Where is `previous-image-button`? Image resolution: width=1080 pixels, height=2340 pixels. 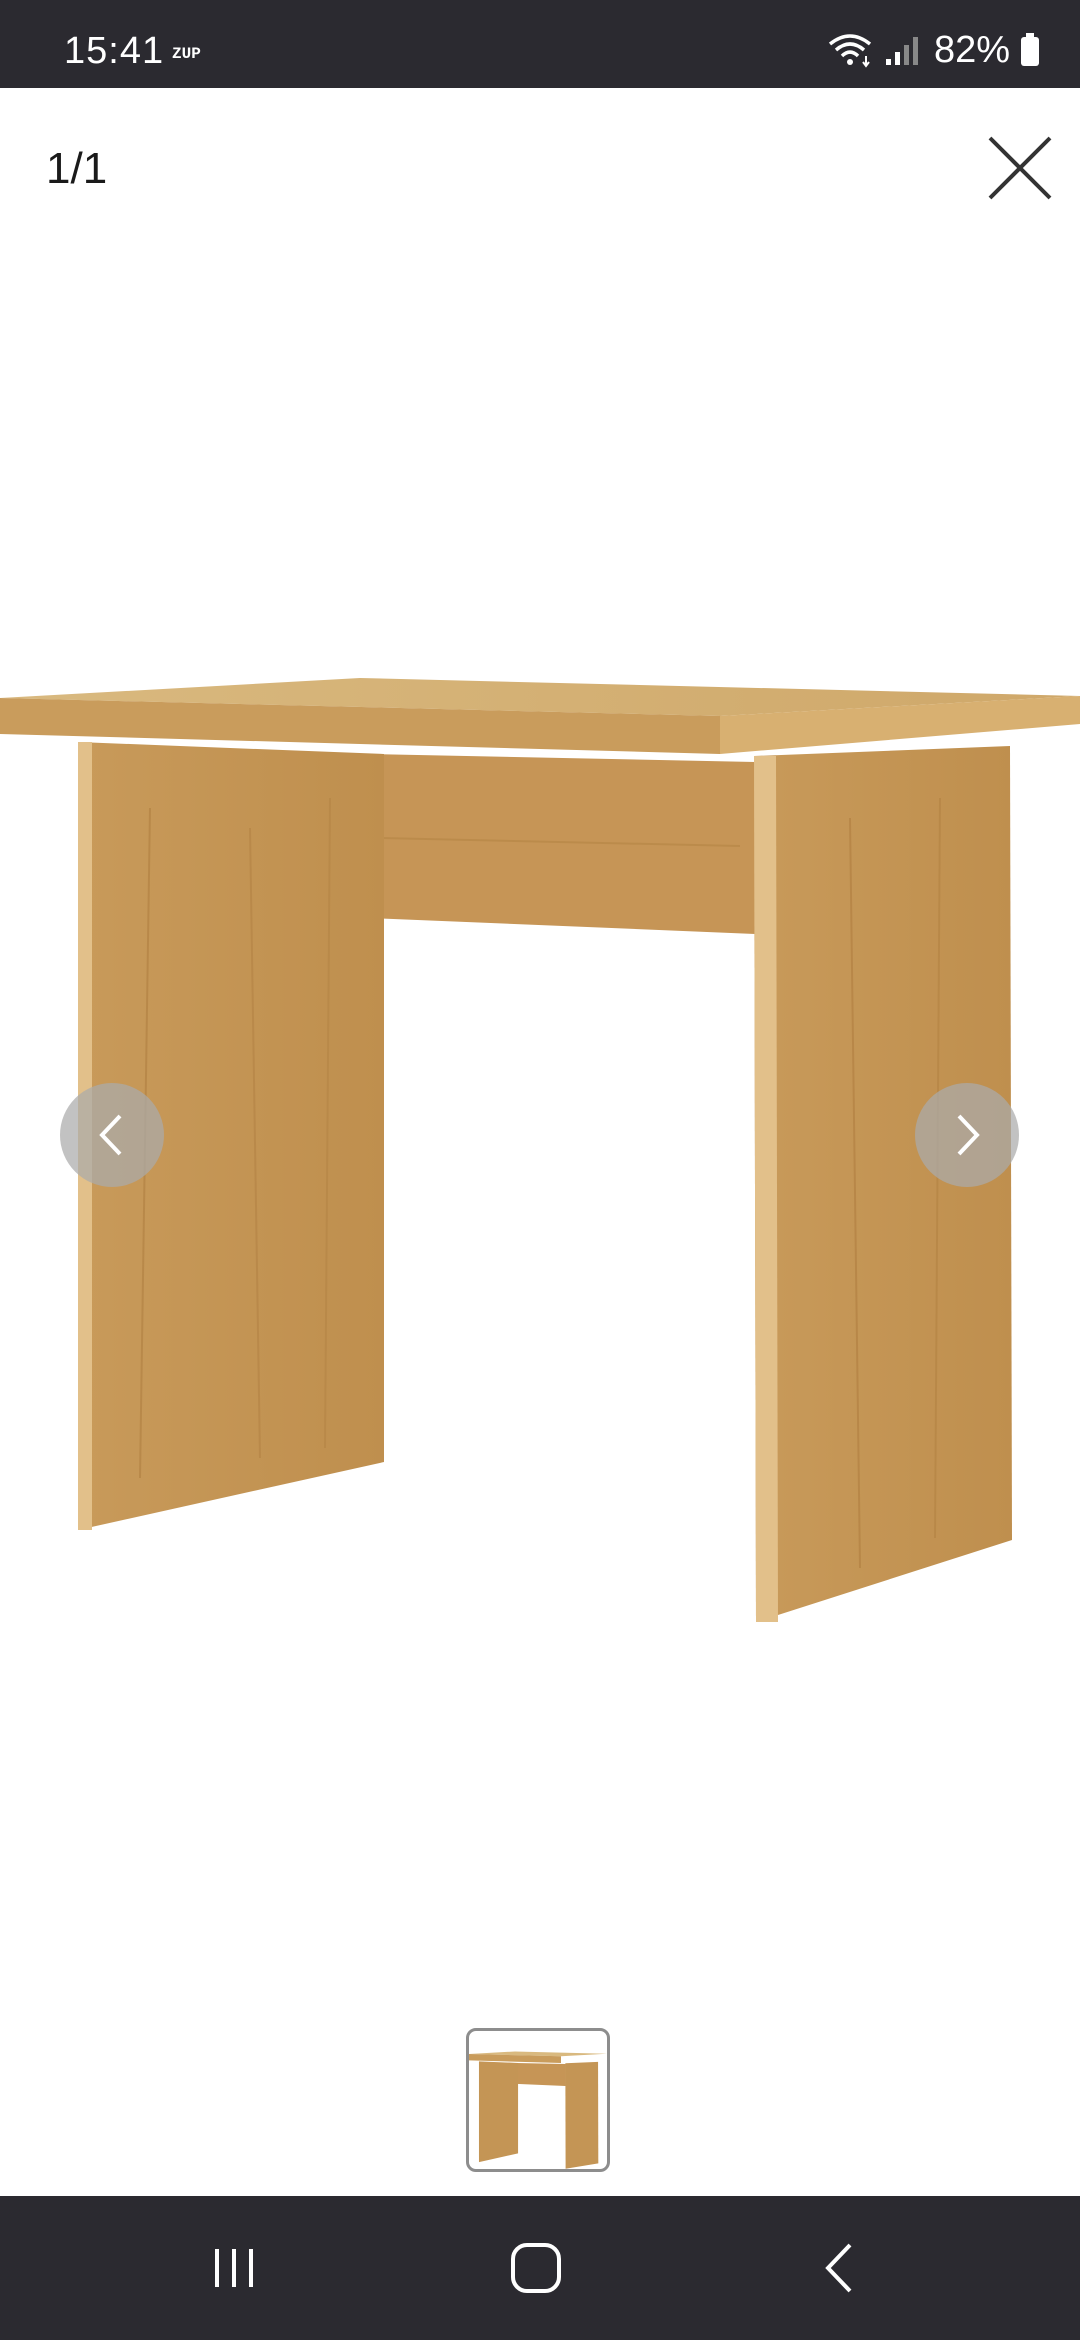
previous-image-button is located at coordinates (112, 1135).